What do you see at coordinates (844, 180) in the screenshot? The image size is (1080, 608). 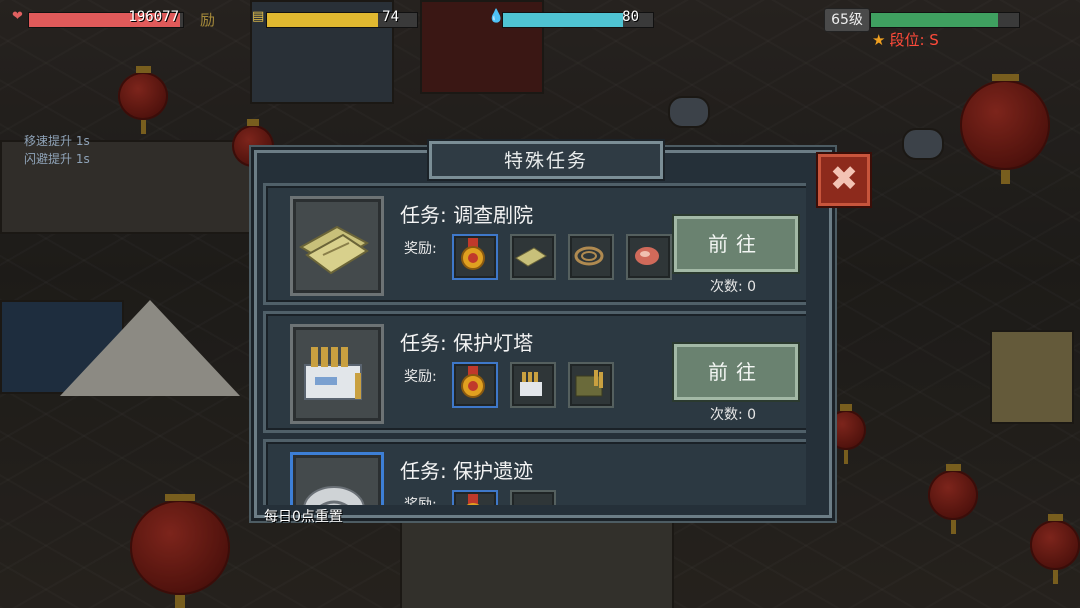 I see `close-icon: ✖` at bounding box center [844, 180].